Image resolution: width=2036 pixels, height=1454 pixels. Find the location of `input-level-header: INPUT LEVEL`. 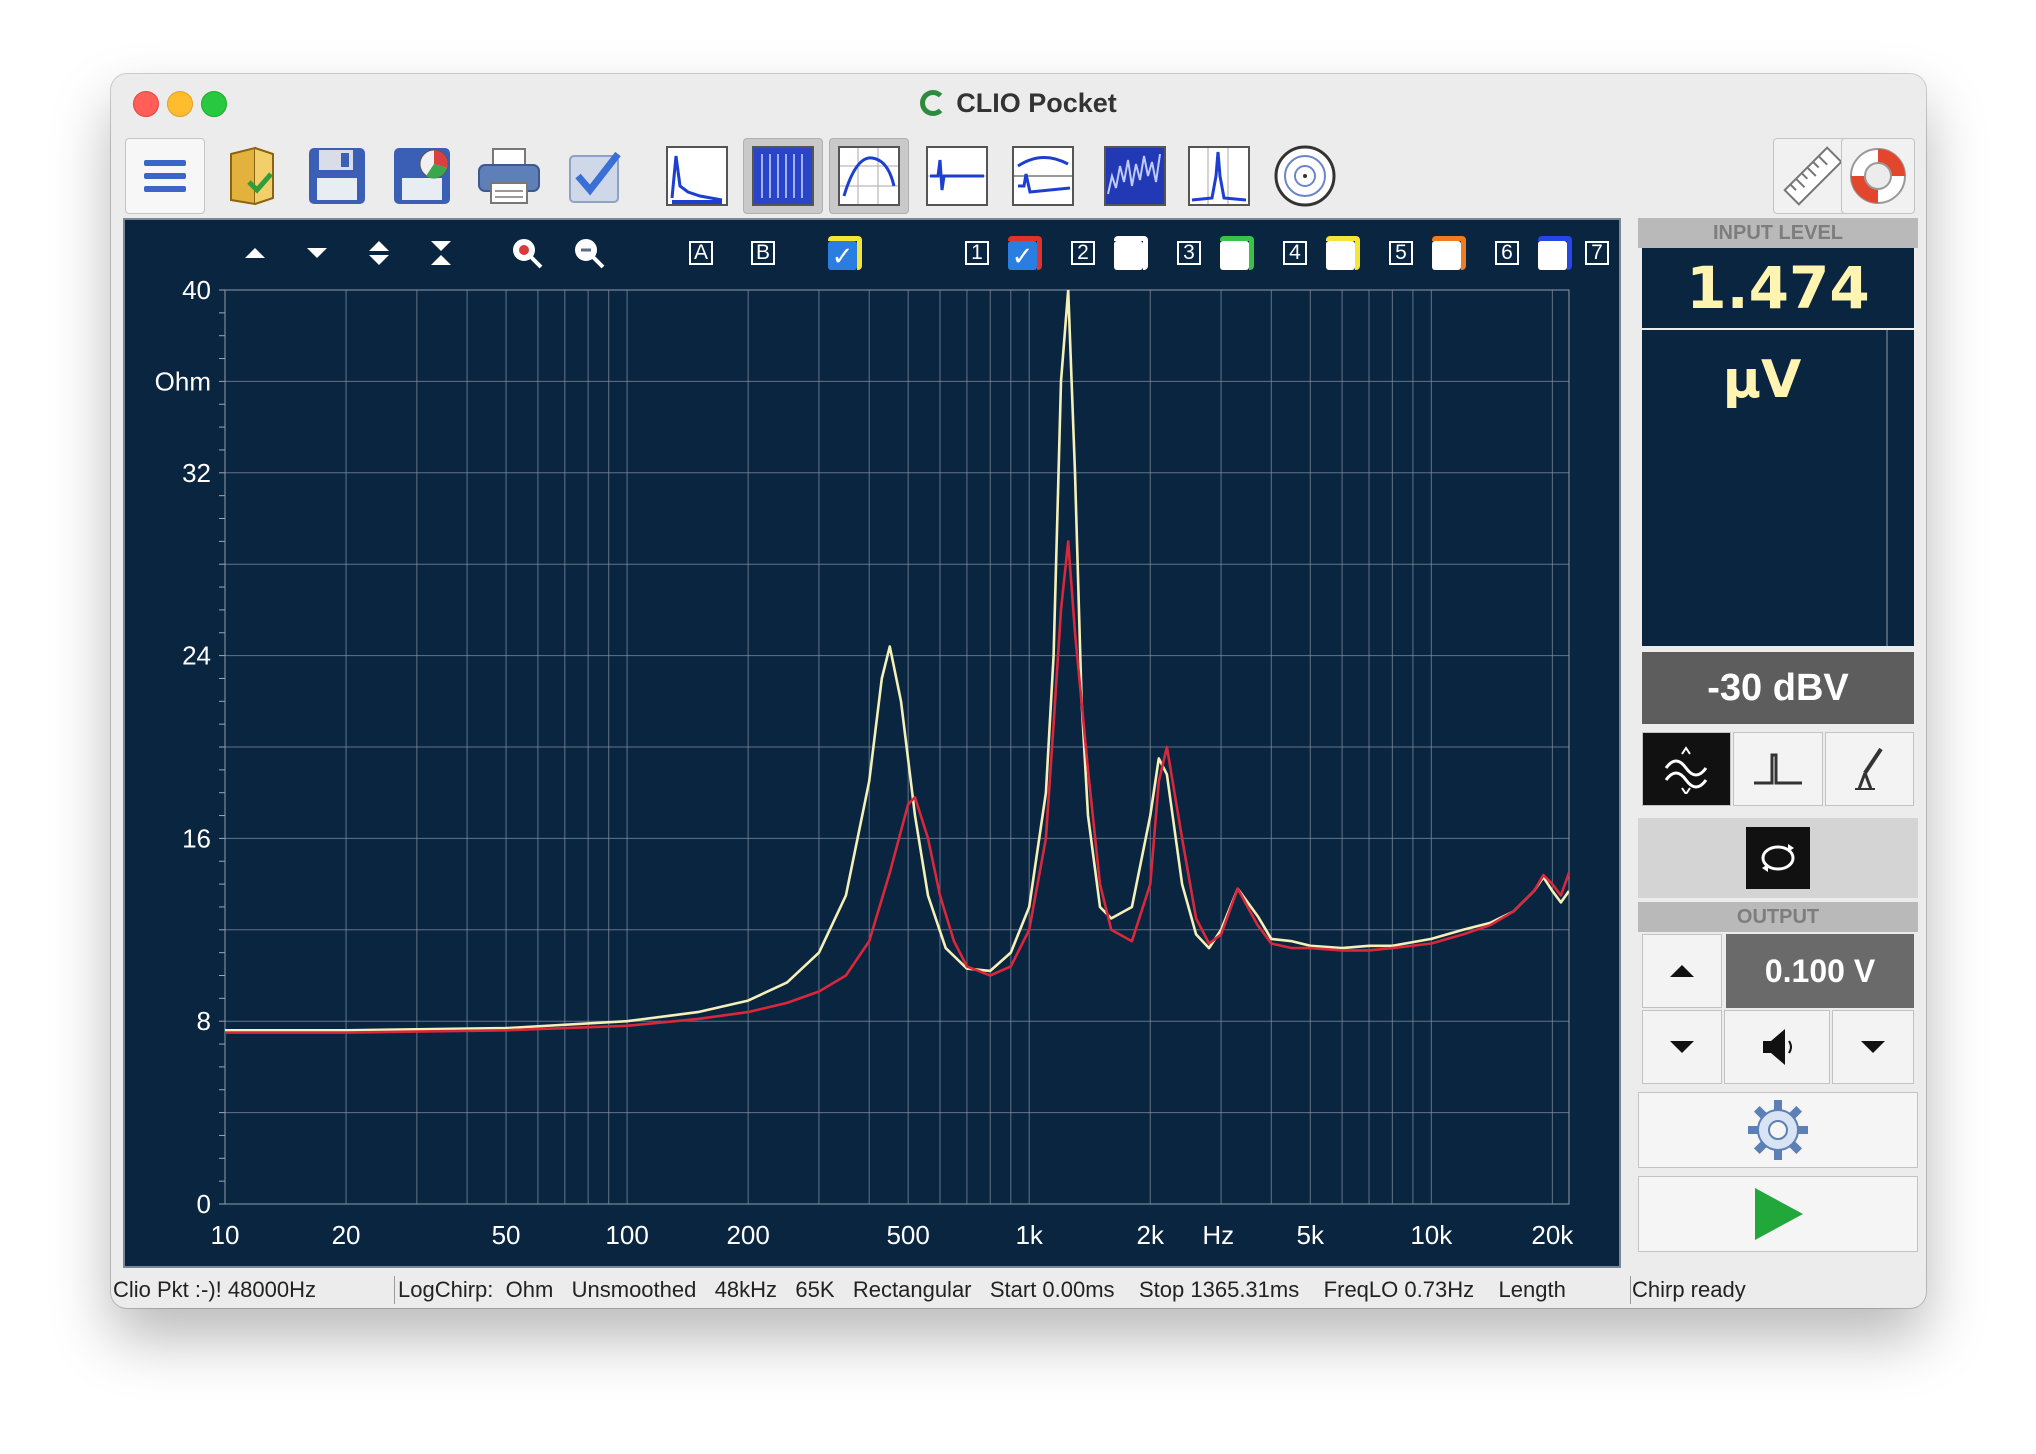

input-level-header: INPUT LEVEL is located at coordinates (1778, 233).